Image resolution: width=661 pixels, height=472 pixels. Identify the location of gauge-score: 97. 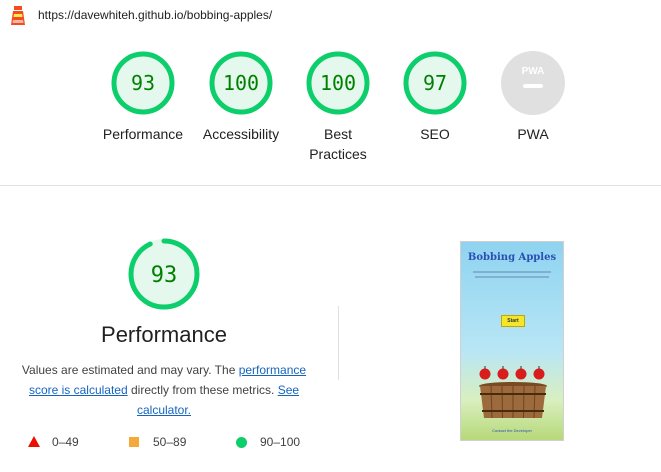
(435, 83).